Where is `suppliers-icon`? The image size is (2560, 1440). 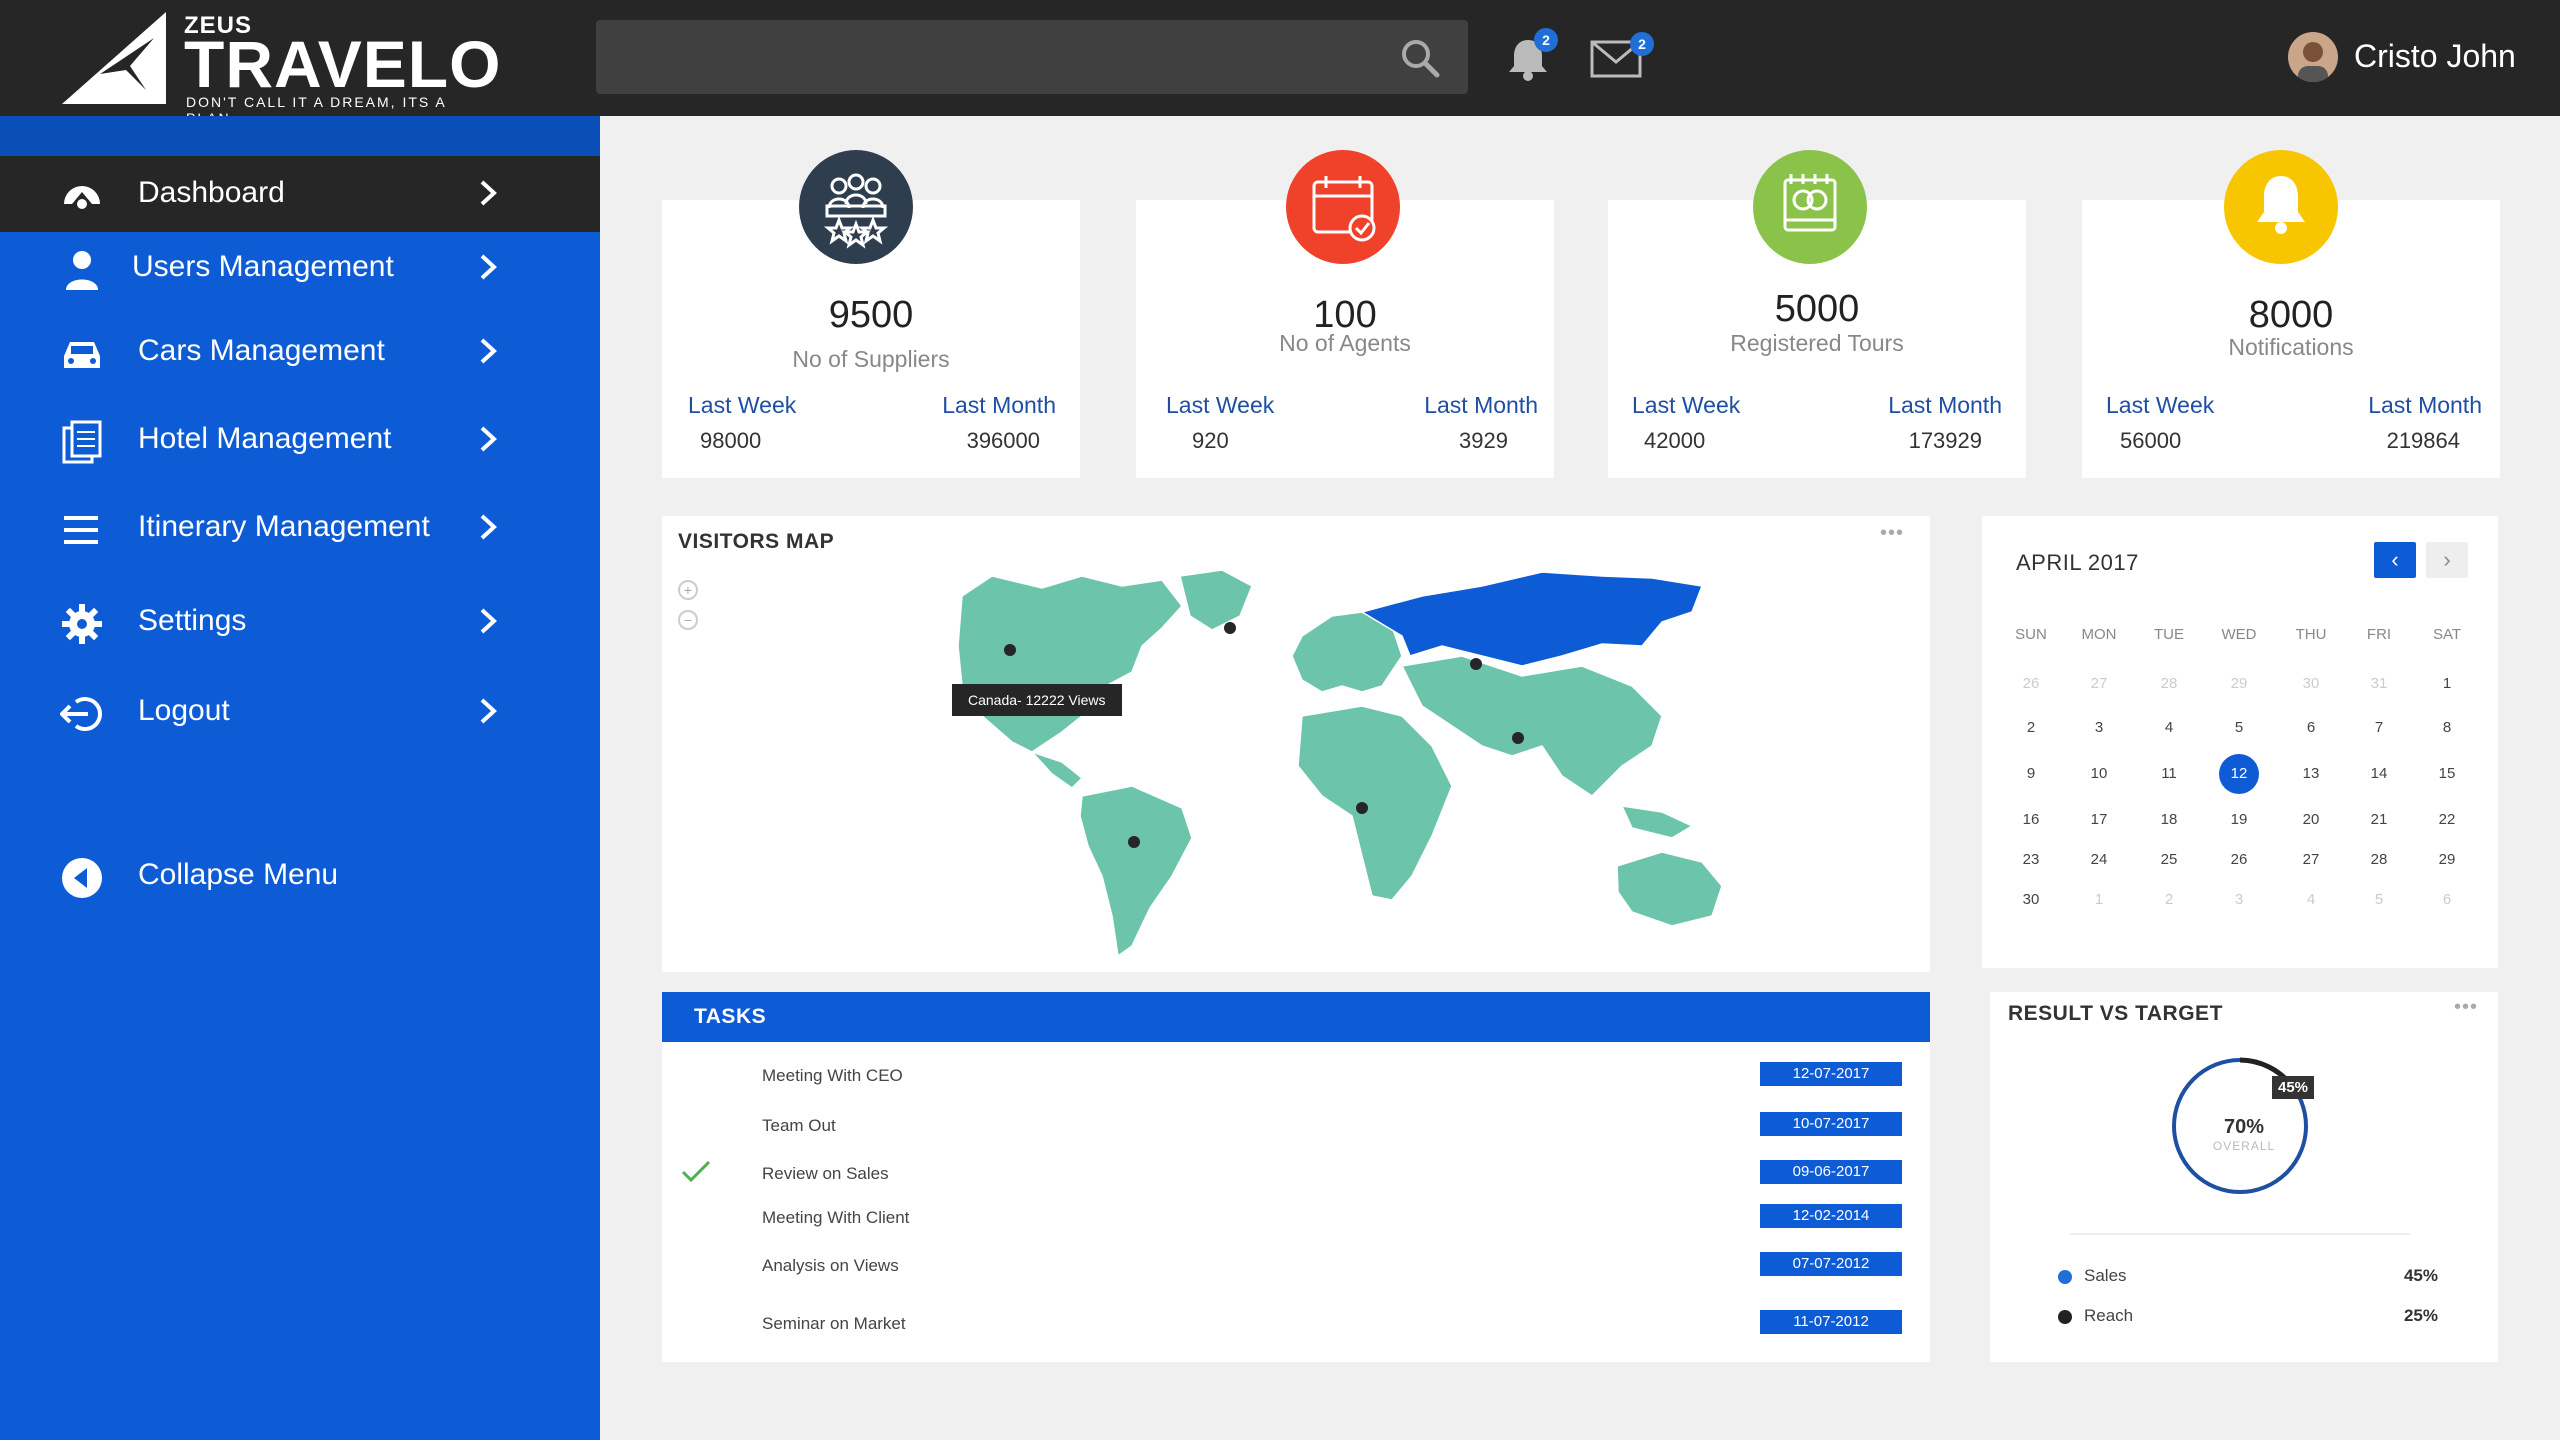 suppliers-icon is located at coordinates (856, 207).